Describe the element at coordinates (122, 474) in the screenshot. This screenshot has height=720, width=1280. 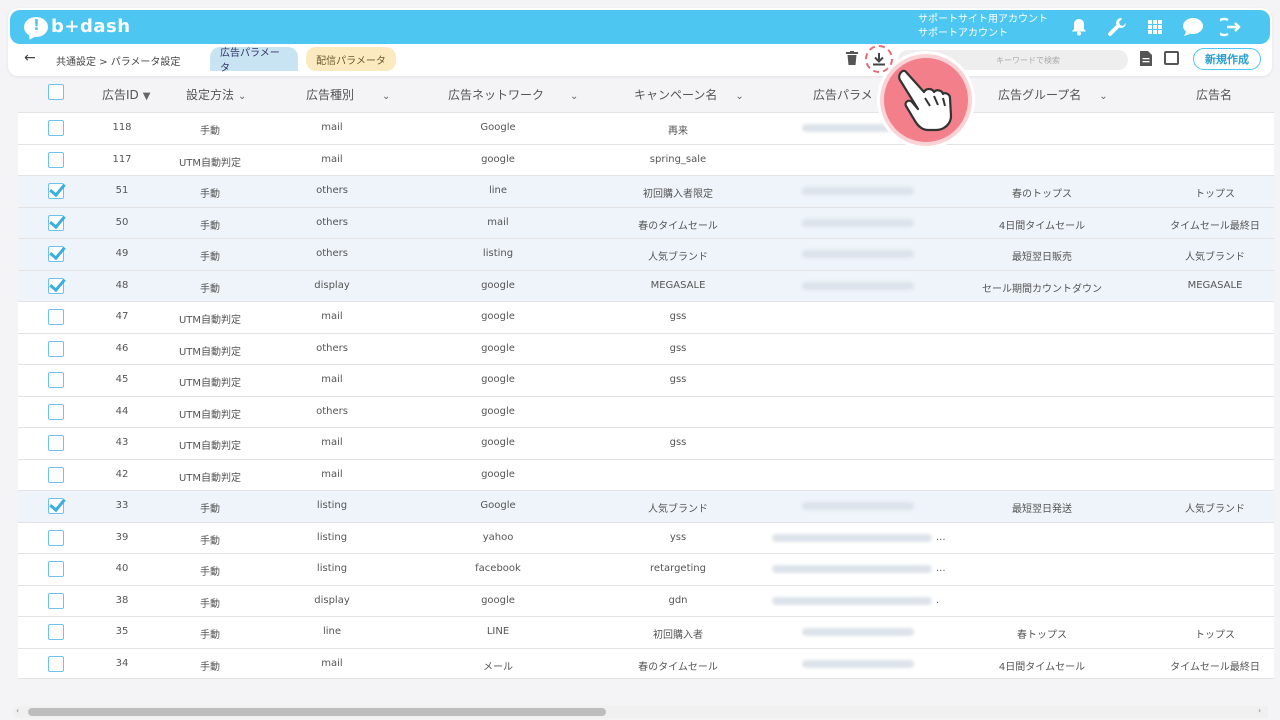
I see `cell-id: 42` at that location.